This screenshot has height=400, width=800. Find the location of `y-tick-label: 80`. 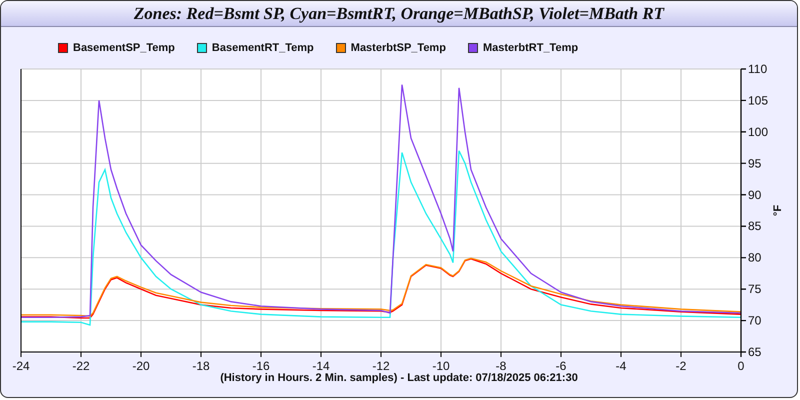

y-tick-label: 80 is located at coordinates (755, 257).